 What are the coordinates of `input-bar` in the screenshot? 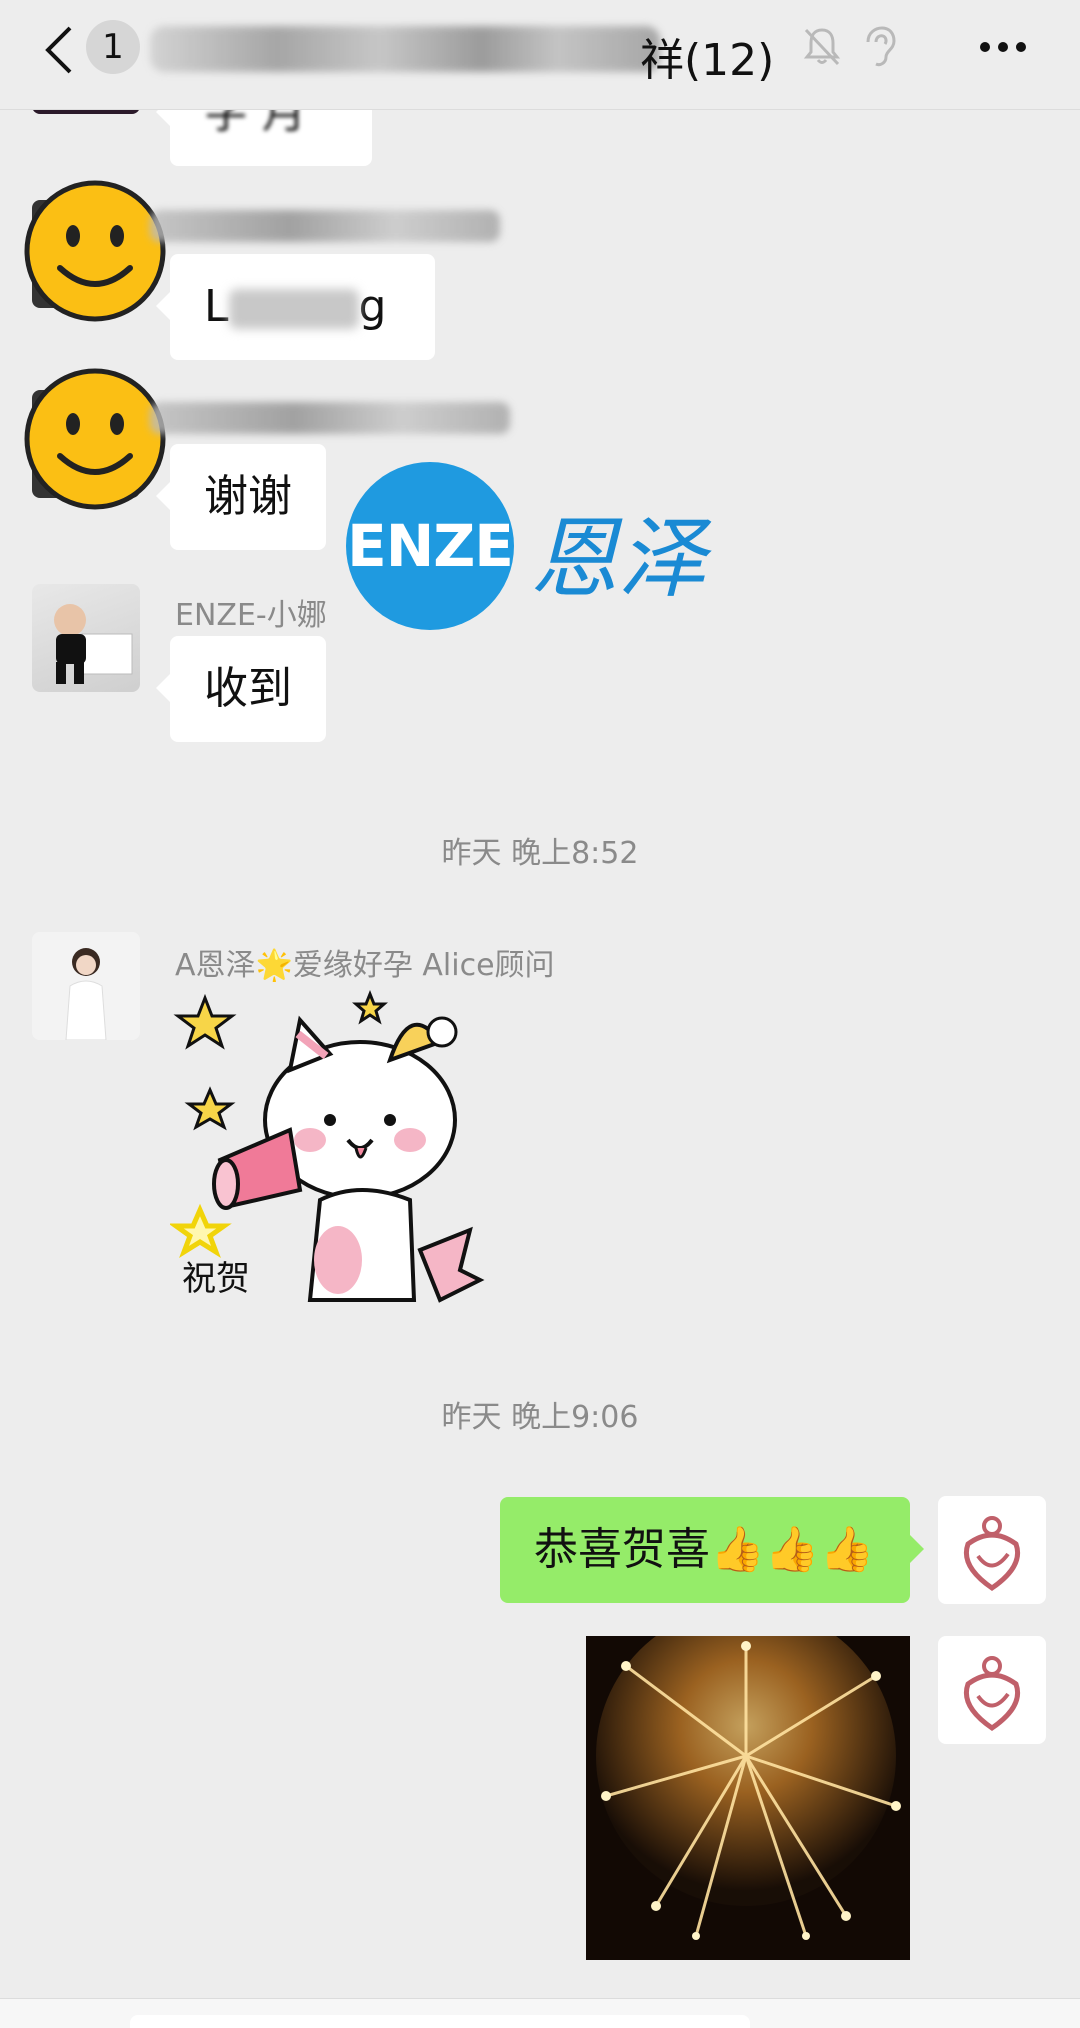 It's located at (540, 2013).